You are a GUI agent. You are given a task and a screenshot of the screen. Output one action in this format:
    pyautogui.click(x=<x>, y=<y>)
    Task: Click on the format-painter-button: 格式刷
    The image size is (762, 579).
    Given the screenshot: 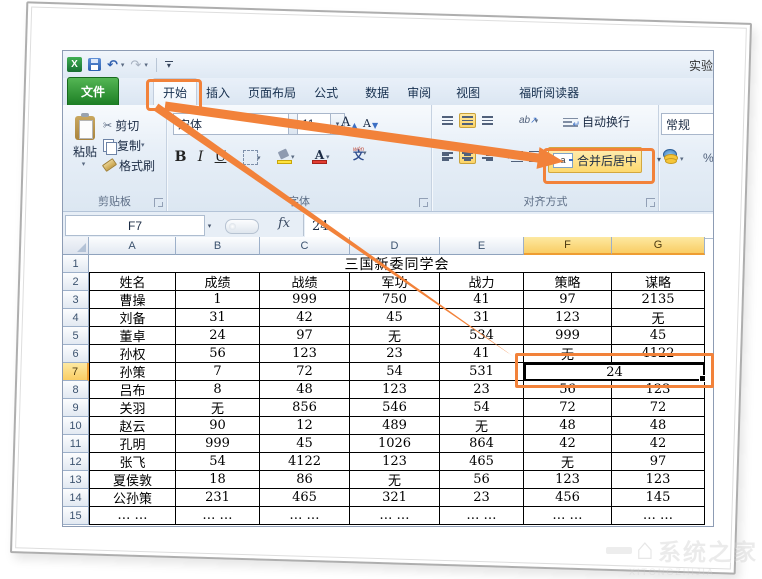 What is the action you would take?
    pyautogui.click(x=132, y=165)
    